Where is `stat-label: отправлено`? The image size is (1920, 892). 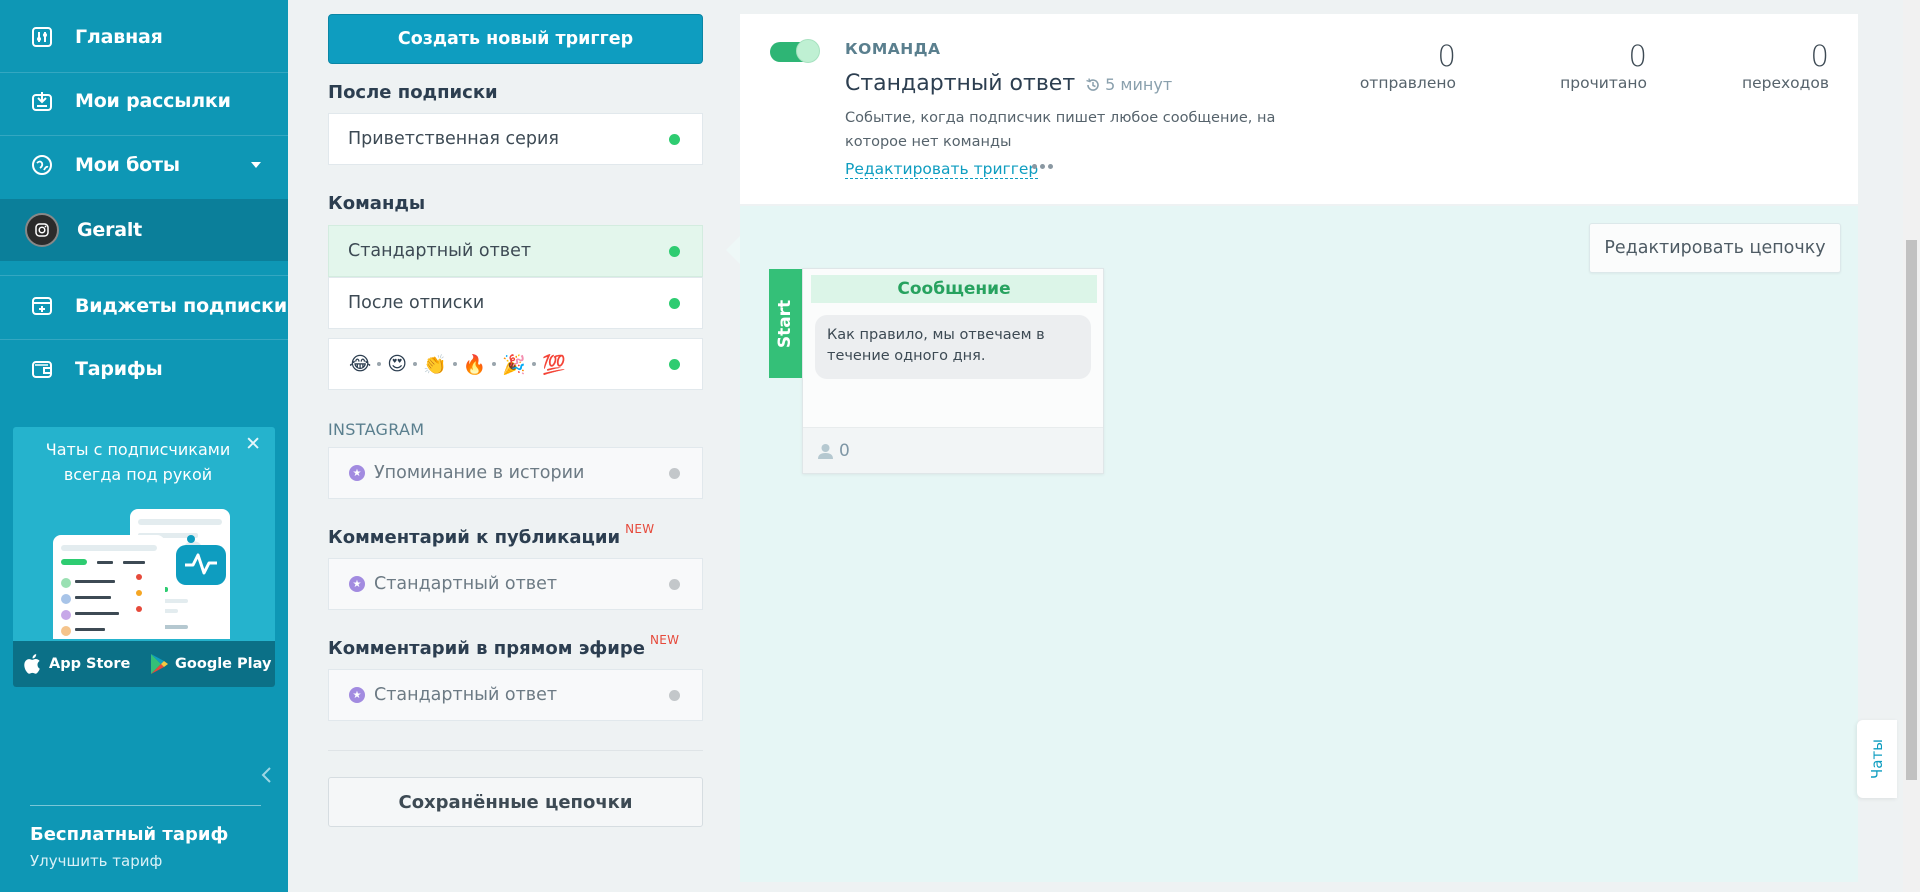
stat-label: отправлено is located at coordinates (1407, 83).